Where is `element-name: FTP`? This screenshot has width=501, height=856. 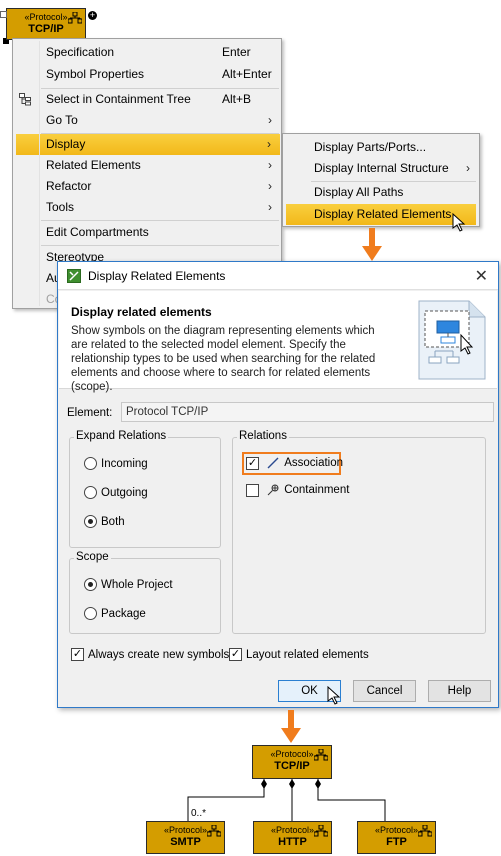
element-name: FTP is located at coordinates (396, 842).